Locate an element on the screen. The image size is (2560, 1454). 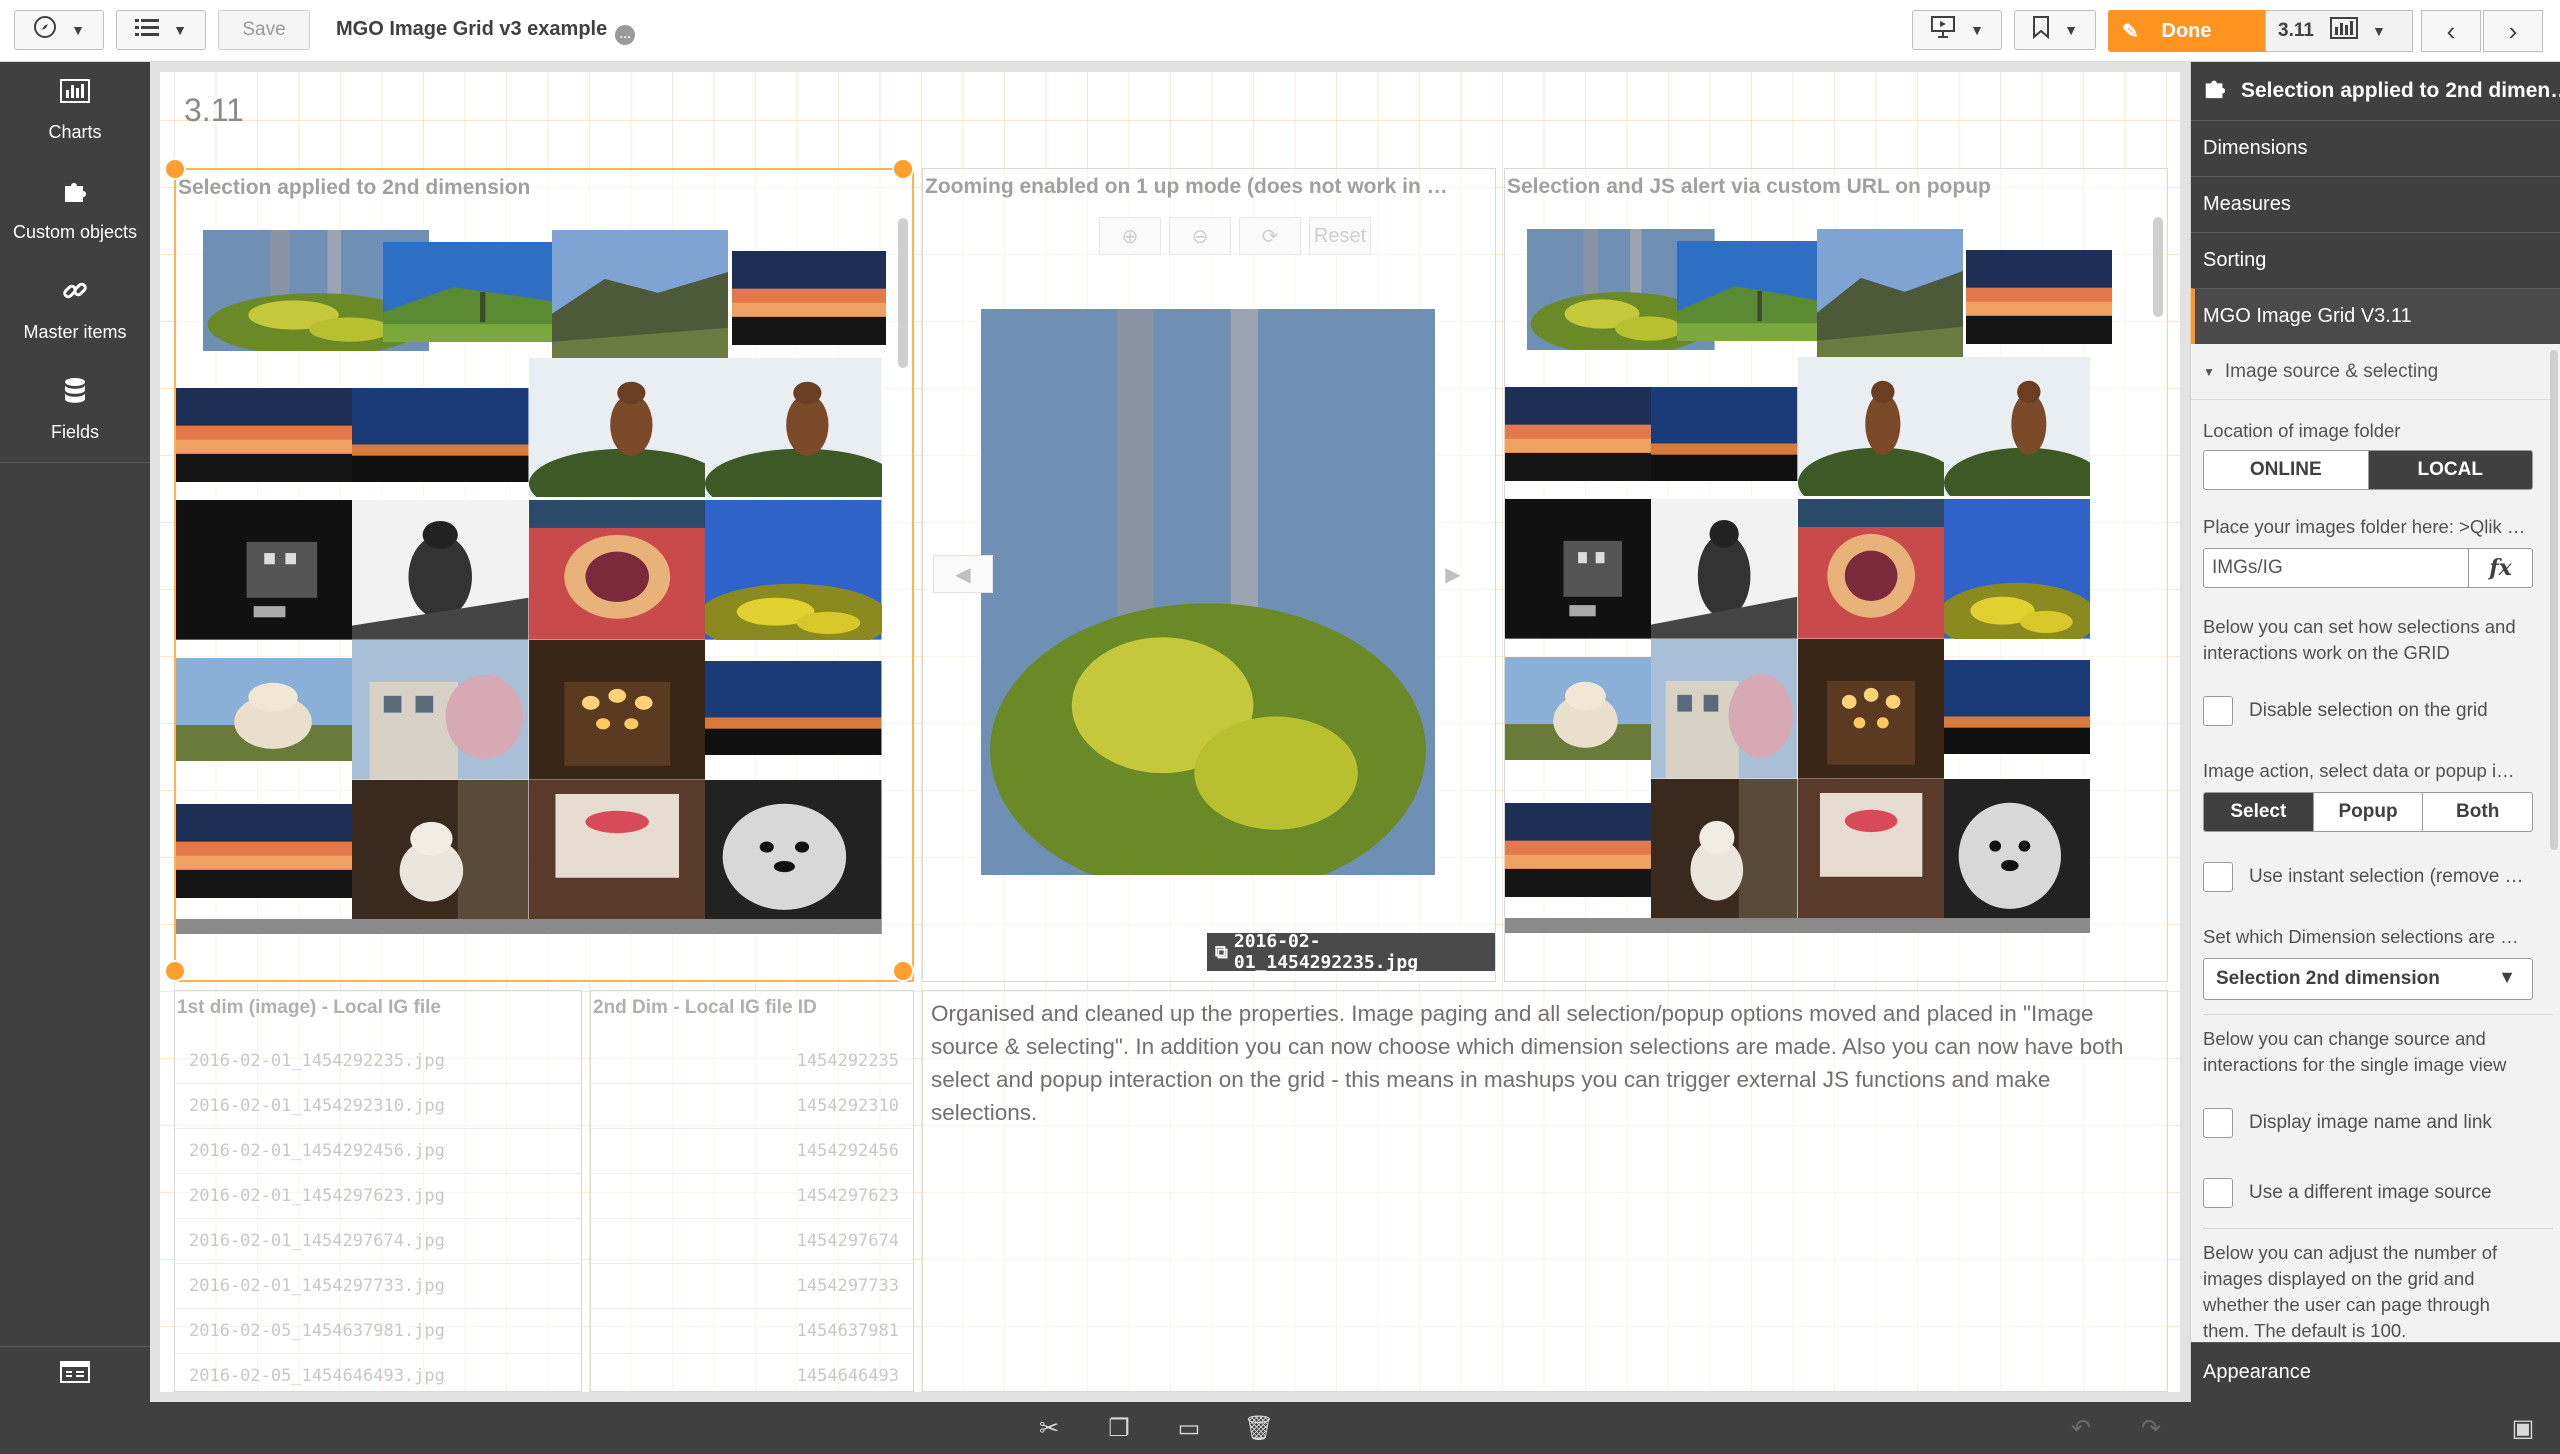
different-source-checkbox is located at coordinates (2218, 1193).